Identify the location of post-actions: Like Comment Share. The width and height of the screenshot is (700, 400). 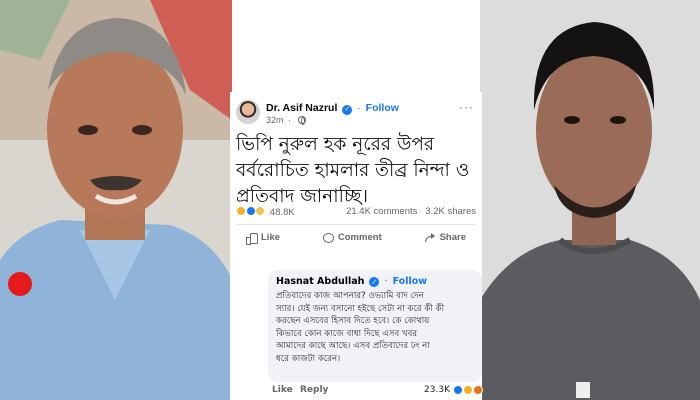
(356, 237).